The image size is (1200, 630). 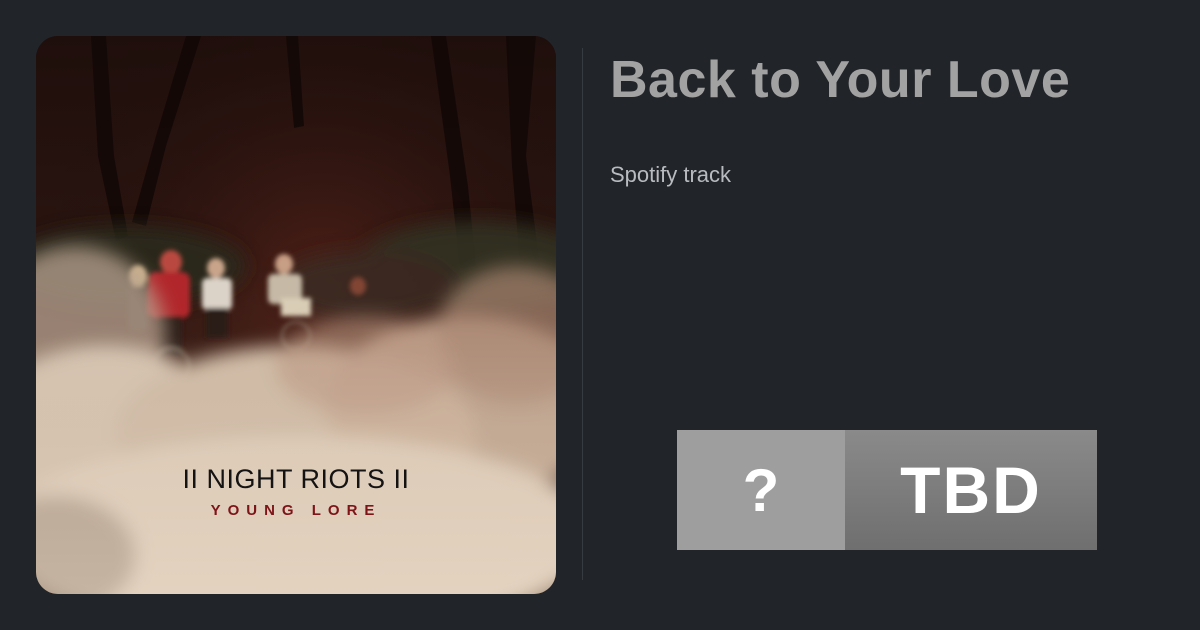 I want to click on band-name: II NIGHT RIOTS II, so click(x=296, y=479).